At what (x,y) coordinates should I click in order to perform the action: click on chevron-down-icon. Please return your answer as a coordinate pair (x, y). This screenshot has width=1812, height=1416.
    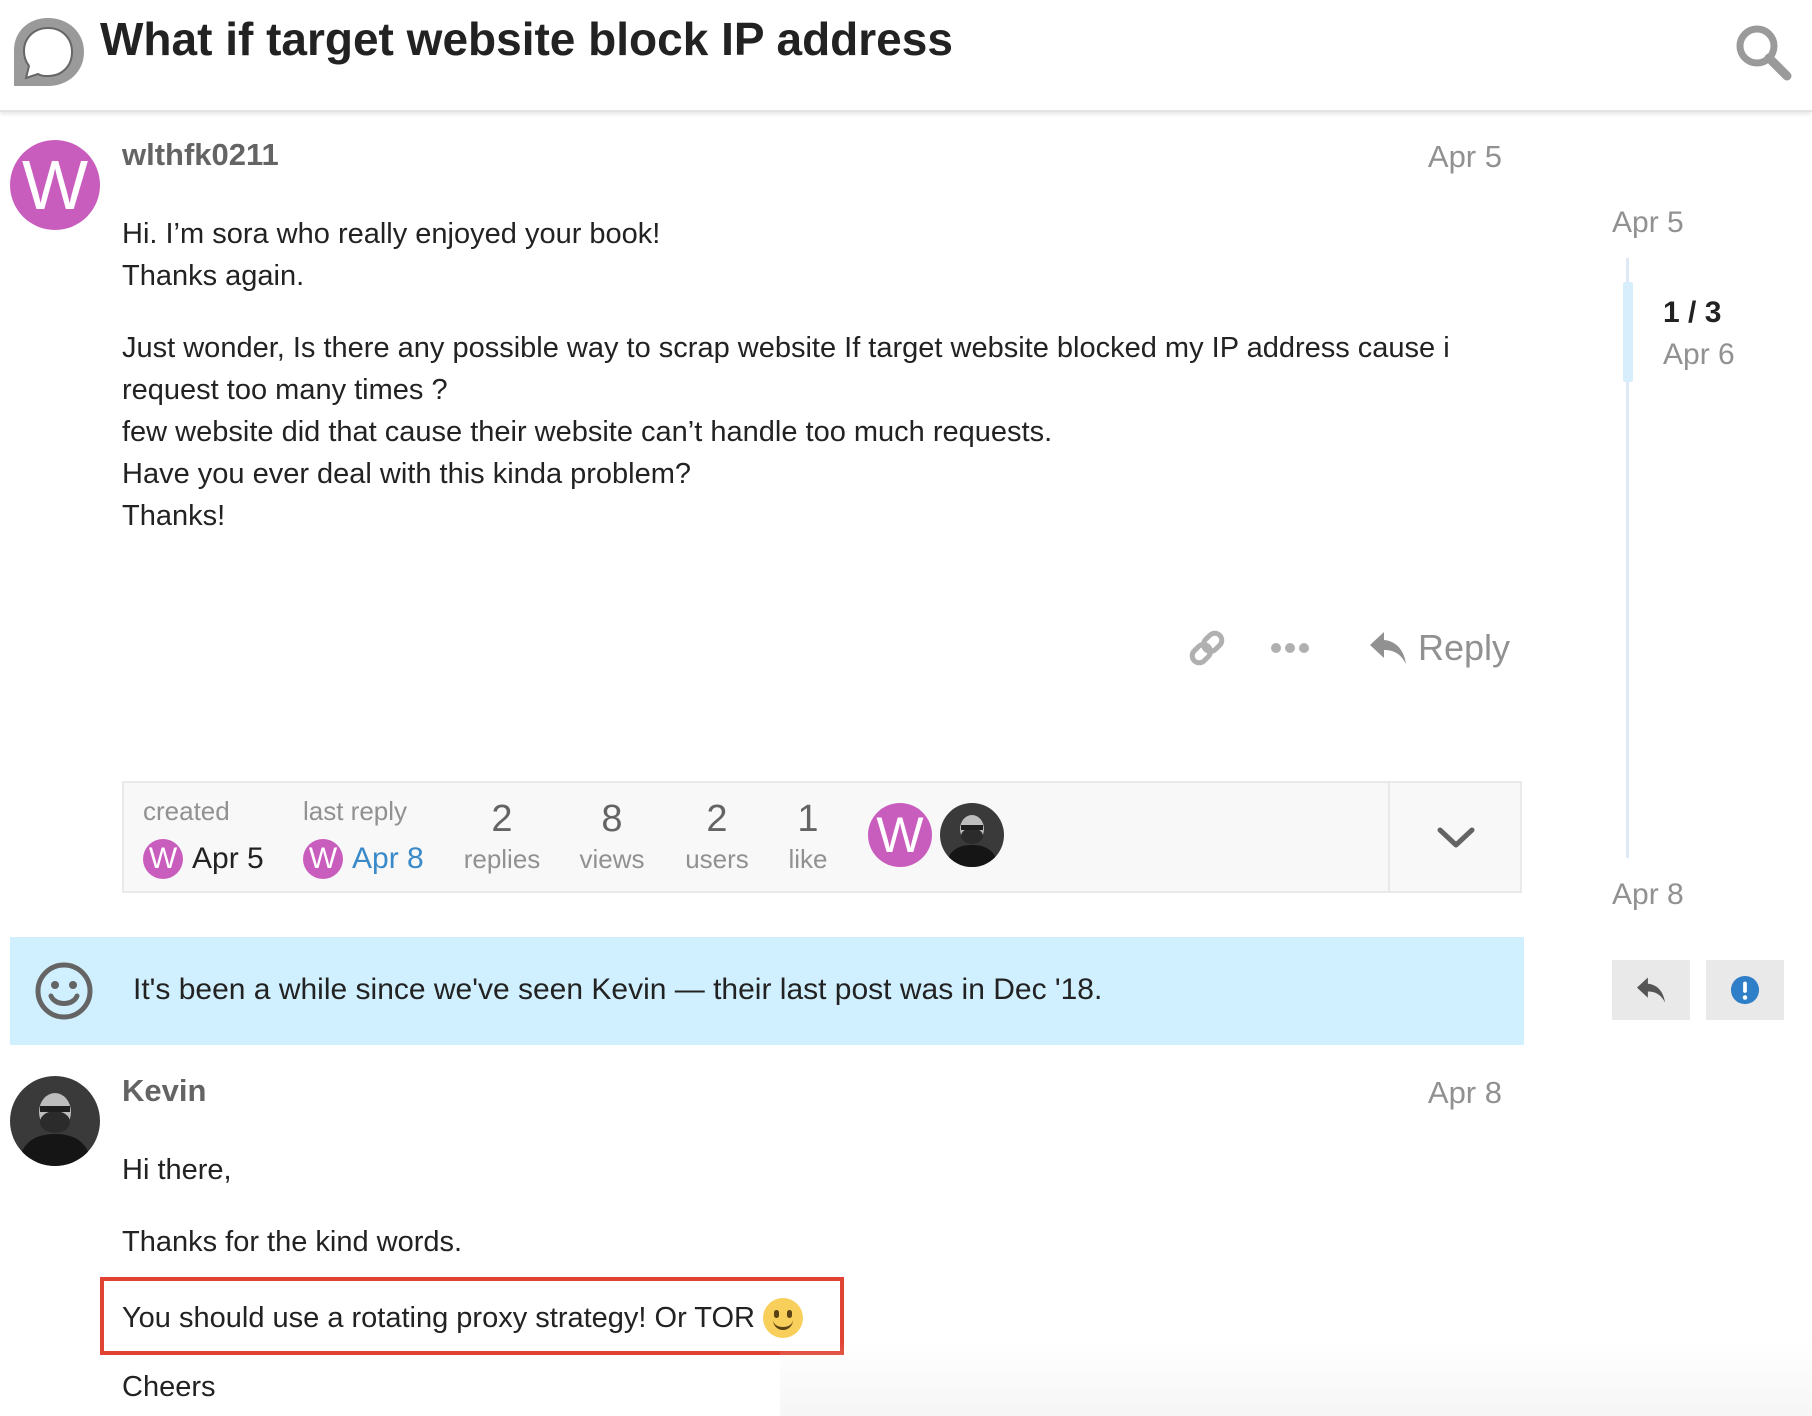
    Looking at the image, I should click on (1456, 838).